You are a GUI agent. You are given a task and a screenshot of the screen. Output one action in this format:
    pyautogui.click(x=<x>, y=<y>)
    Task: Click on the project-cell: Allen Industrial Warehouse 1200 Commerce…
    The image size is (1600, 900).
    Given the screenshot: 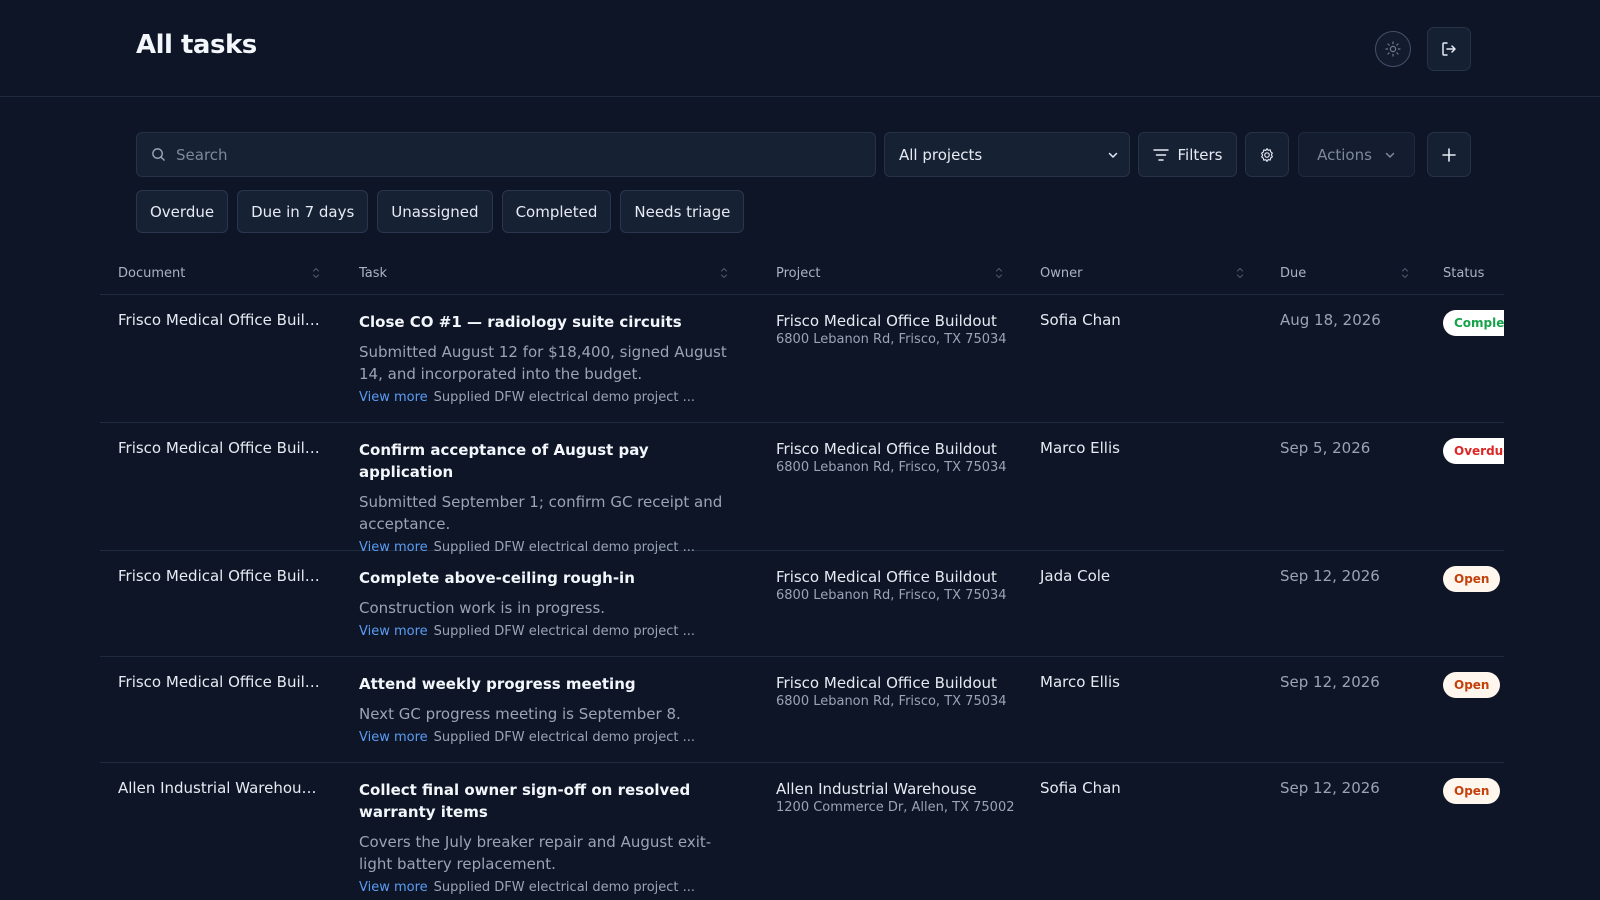 What is the action you would take?
    pyautogui.click(x=901, y=797)
    